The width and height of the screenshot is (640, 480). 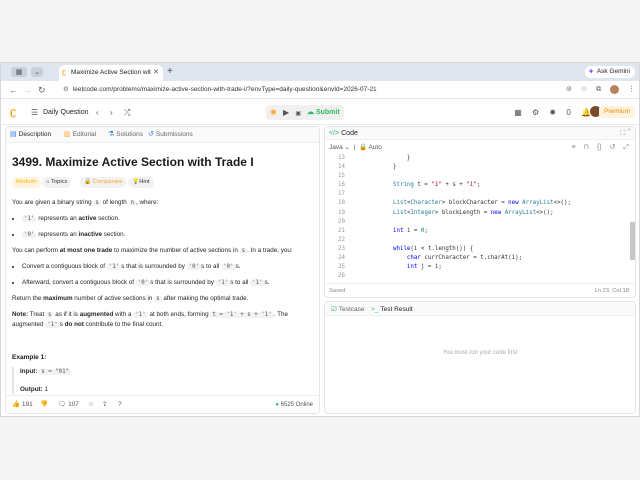 I want to click on collapse-icon: ⌃, so click(x=629, y=133).